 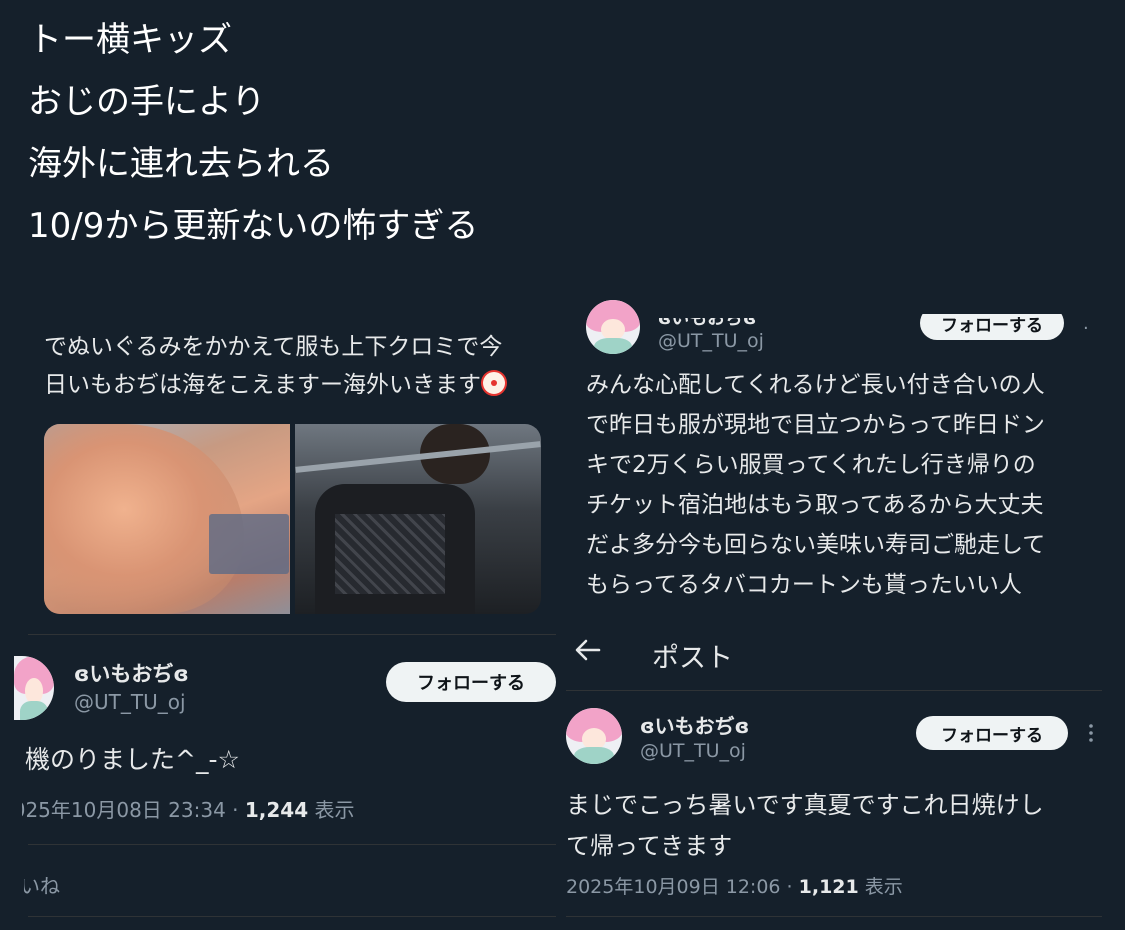 I want to click on left-post-caption-line-2: 日いもおぢは海をこえますー海外いきます, so click(x=299, y=385).